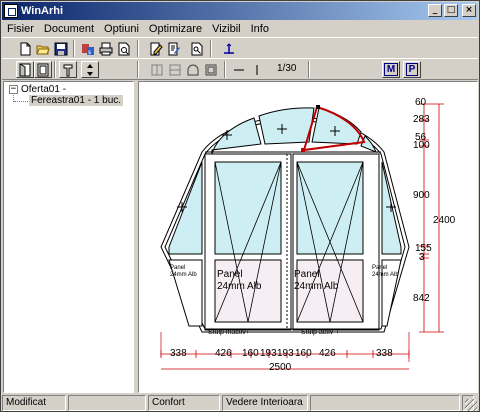  What do you see at coordinates (121, 29) in the screenshot?
I see `menu-optiuni: Optiuni` at bounding box center [121, 29].